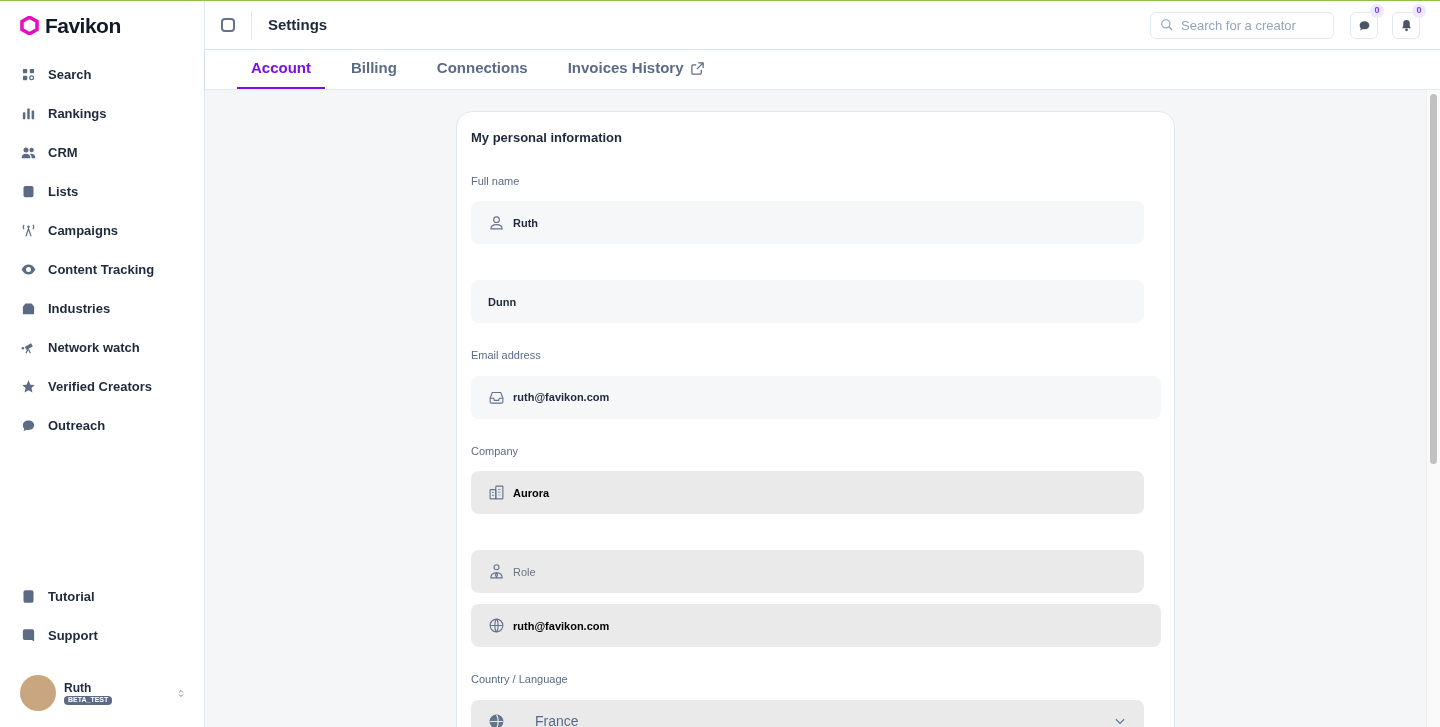 The height and width of the screenshot is (727, 1440). What do you see at coordinates (102, 74) in the screenshot?
I see `sidebar-item: Search` at bounding box center [102, 74].